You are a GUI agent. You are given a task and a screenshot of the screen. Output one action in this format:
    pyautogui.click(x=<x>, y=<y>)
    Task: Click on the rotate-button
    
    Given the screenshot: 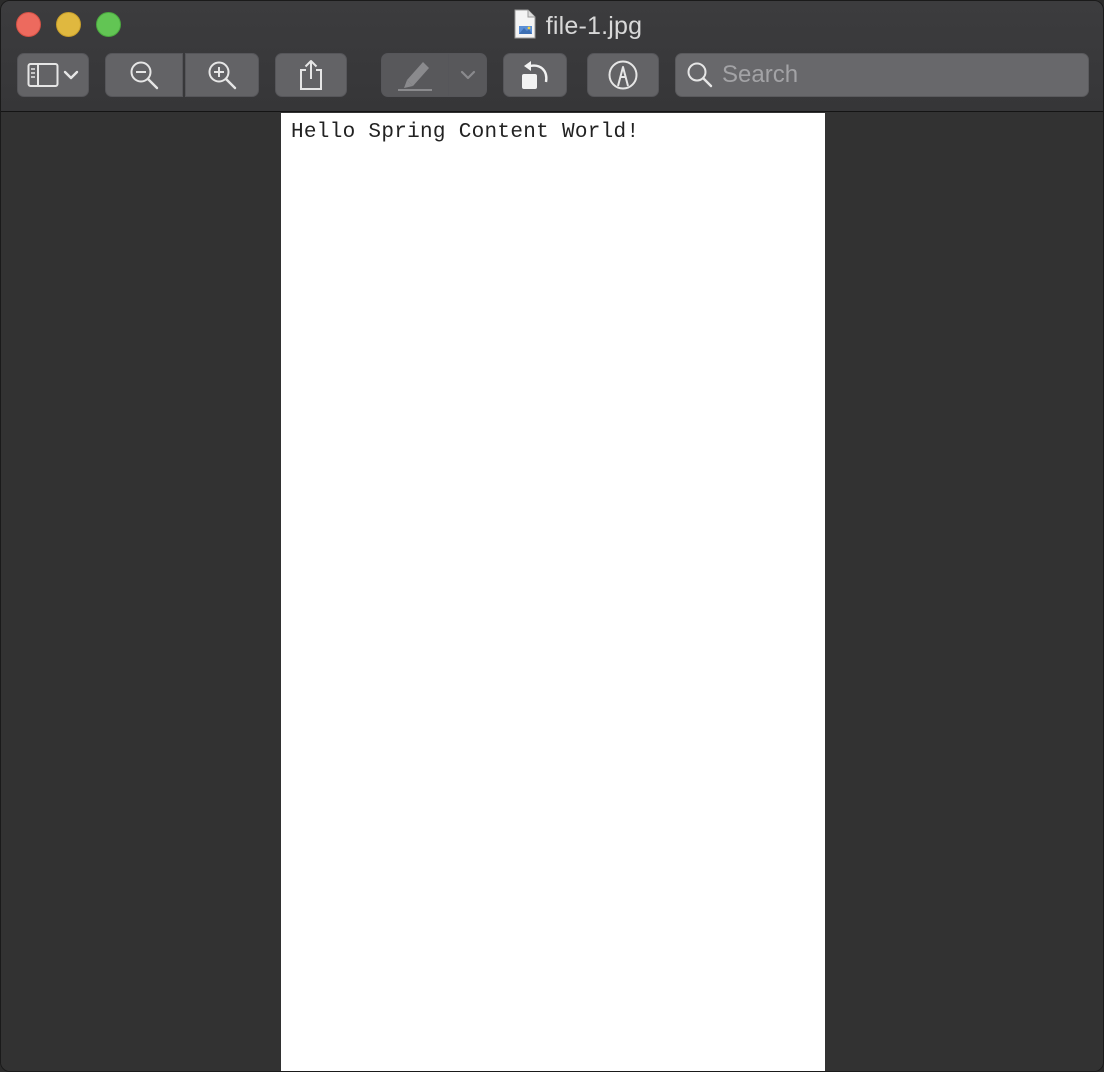 What is the action you would take?
    pyautogui.click(x=535, y=75)
    